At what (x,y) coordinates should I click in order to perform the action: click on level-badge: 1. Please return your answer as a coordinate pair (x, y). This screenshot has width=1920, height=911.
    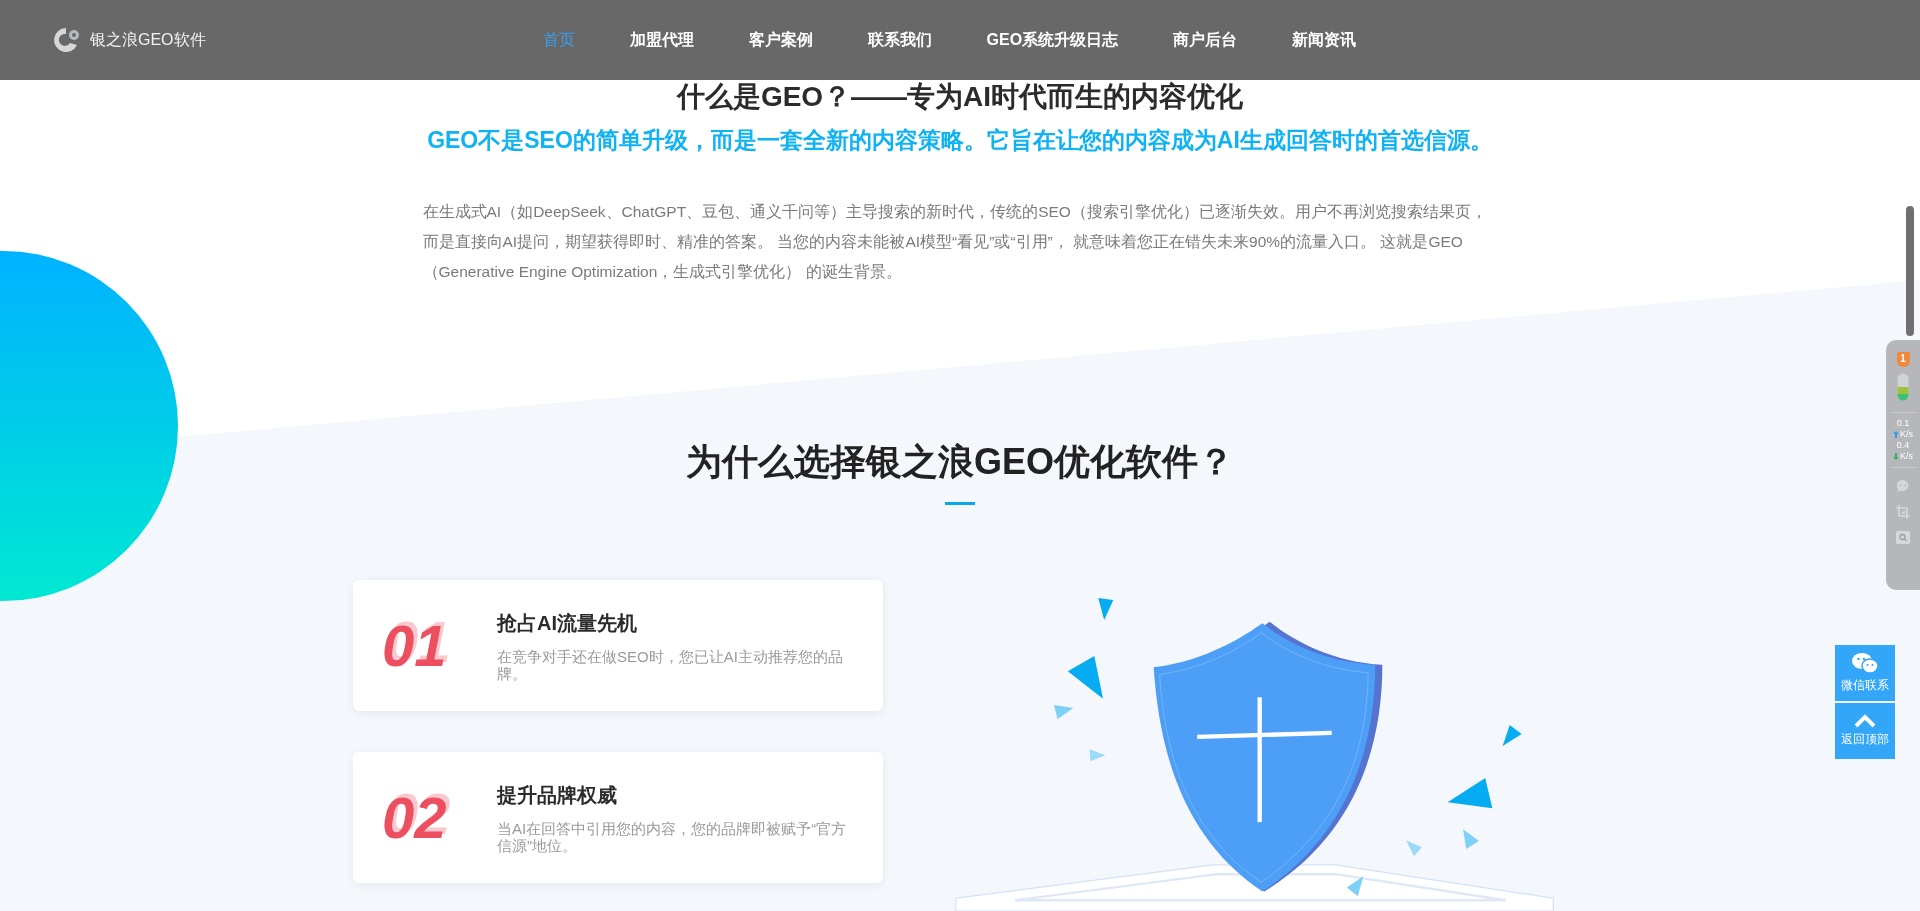
    Looking at the image, I should click on (1903, 359).